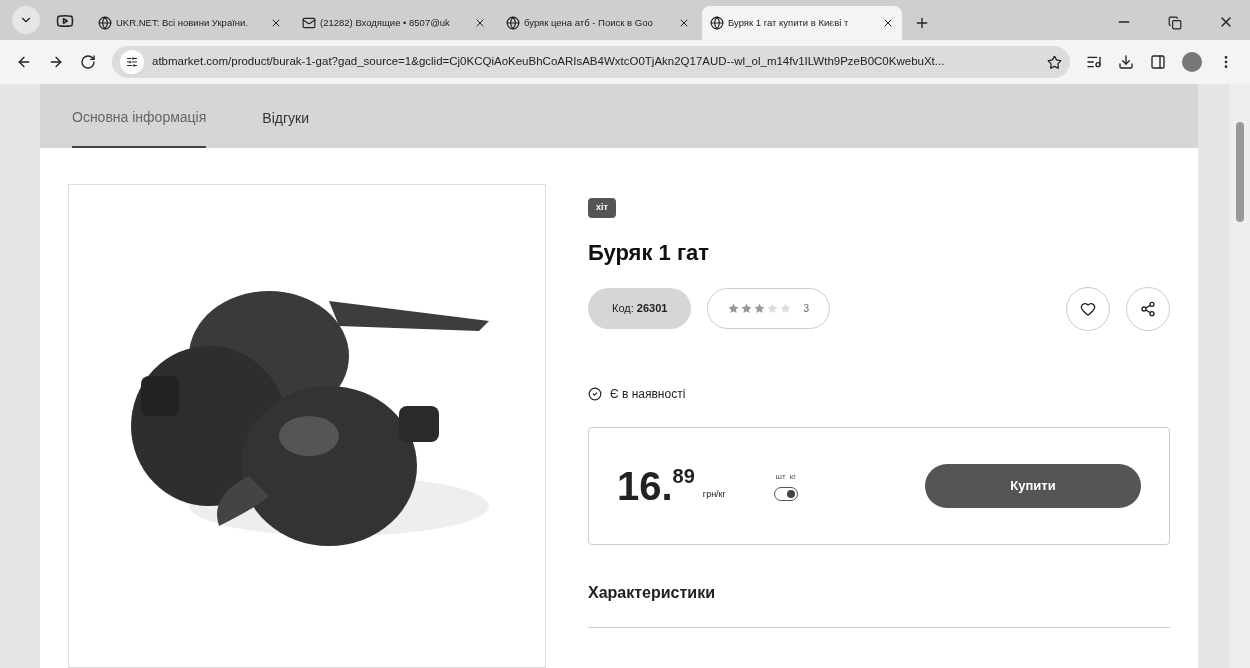 The height and width of the screenshot is (668, 1250). Describe the element at coordinates (1158, 62) in the screenshot. I see `side-panel-icon` at that location.